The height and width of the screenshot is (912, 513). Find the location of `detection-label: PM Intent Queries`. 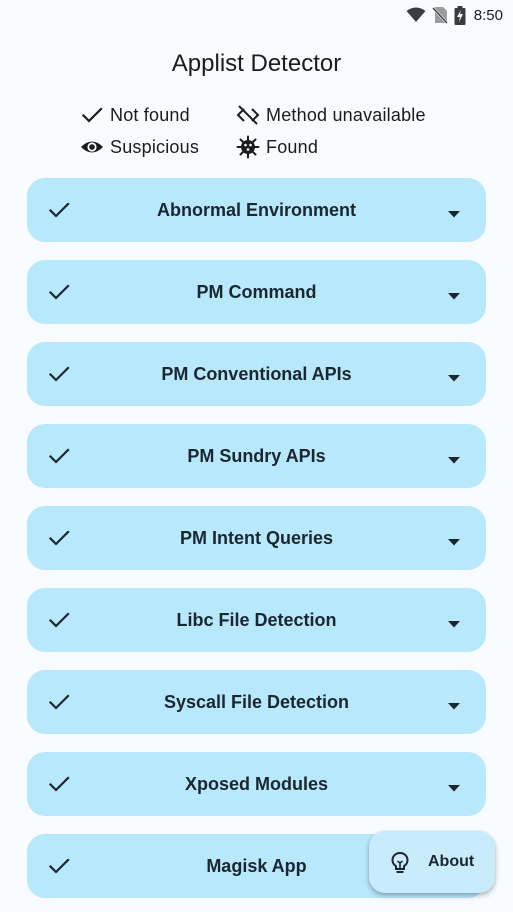

detection-label: PM Intent Queries is located at coordinates (256, 538).